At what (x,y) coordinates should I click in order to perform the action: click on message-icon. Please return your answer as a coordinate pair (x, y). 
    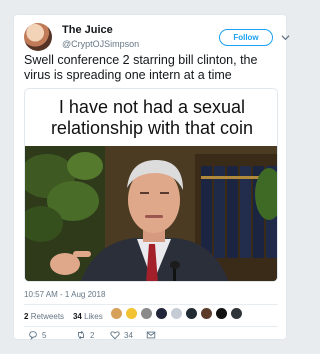
    Looking at the image, I should click on (151, 335).